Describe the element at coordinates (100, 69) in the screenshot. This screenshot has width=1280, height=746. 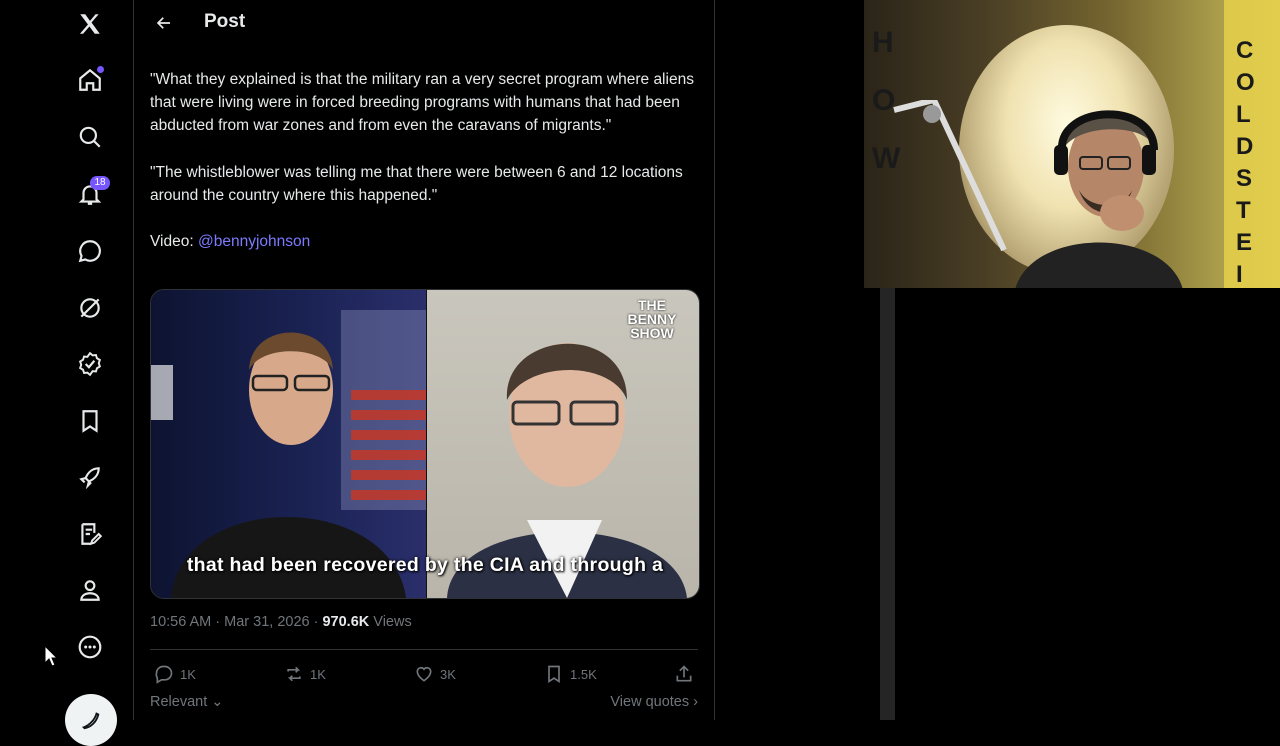
I see `home-unread-dot` at that location.